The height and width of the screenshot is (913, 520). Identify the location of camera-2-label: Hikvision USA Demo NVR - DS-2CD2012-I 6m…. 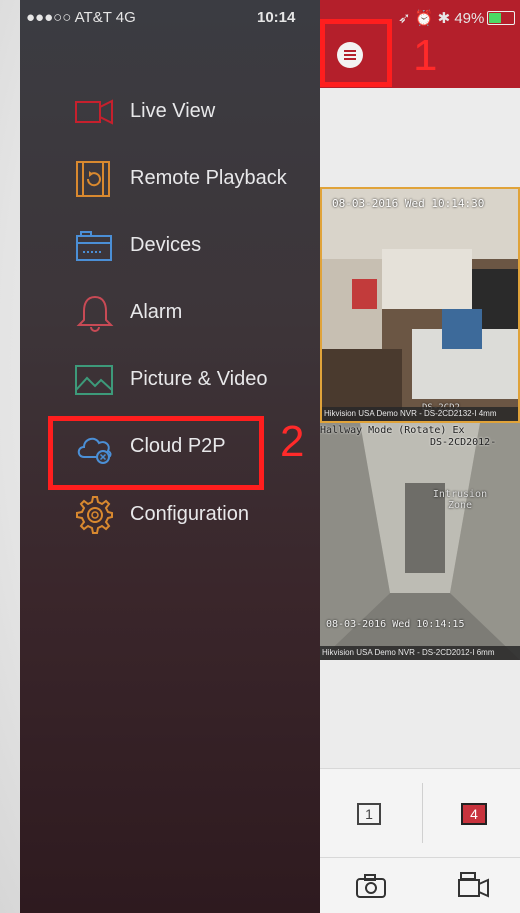
(420, 653).